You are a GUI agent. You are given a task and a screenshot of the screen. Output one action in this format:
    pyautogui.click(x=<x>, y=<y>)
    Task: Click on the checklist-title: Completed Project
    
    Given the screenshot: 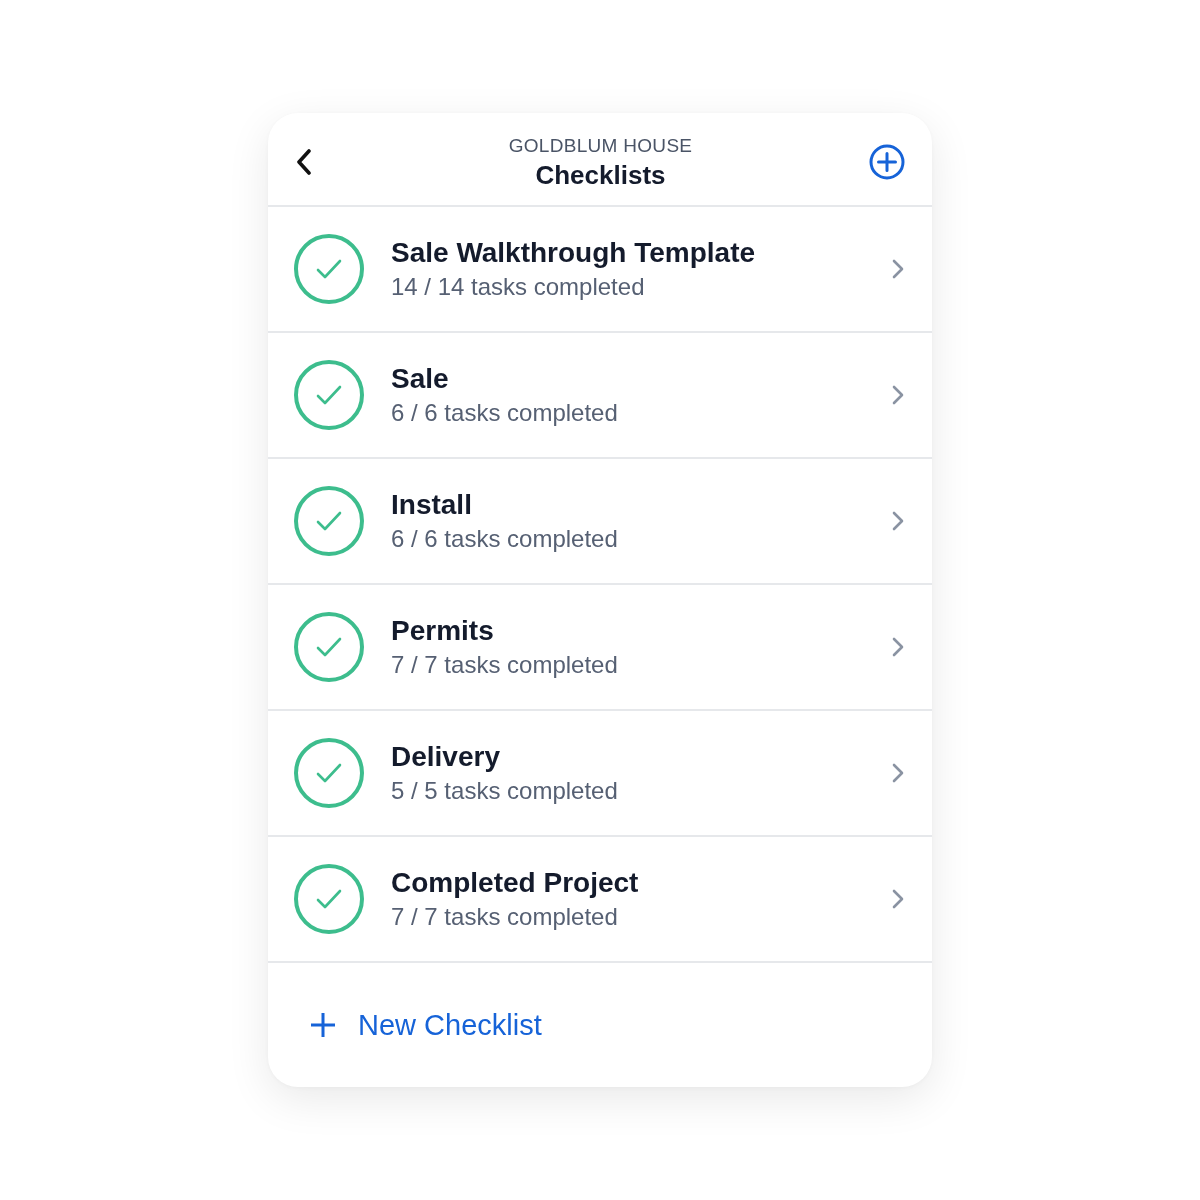 What is the action you would take?
    pyautogui.click(x=515, y=882)
    